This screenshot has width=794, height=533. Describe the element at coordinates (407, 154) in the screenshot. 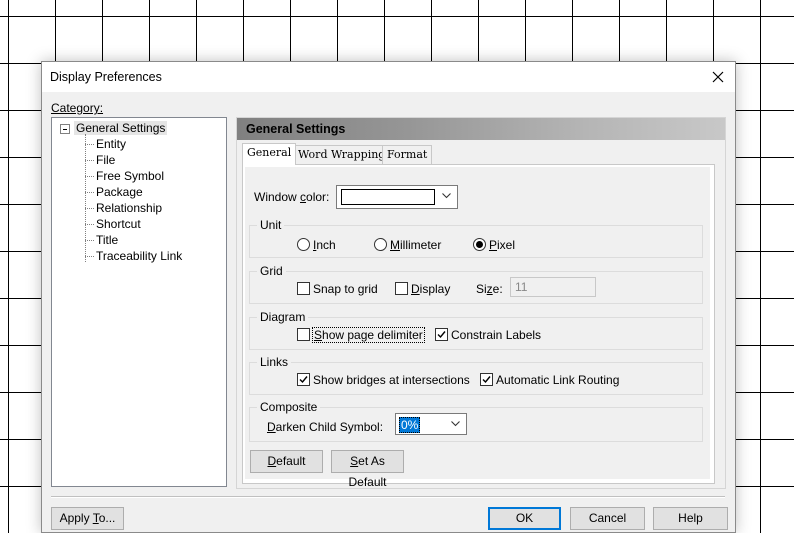

I see `tab-format: Format` at that location.